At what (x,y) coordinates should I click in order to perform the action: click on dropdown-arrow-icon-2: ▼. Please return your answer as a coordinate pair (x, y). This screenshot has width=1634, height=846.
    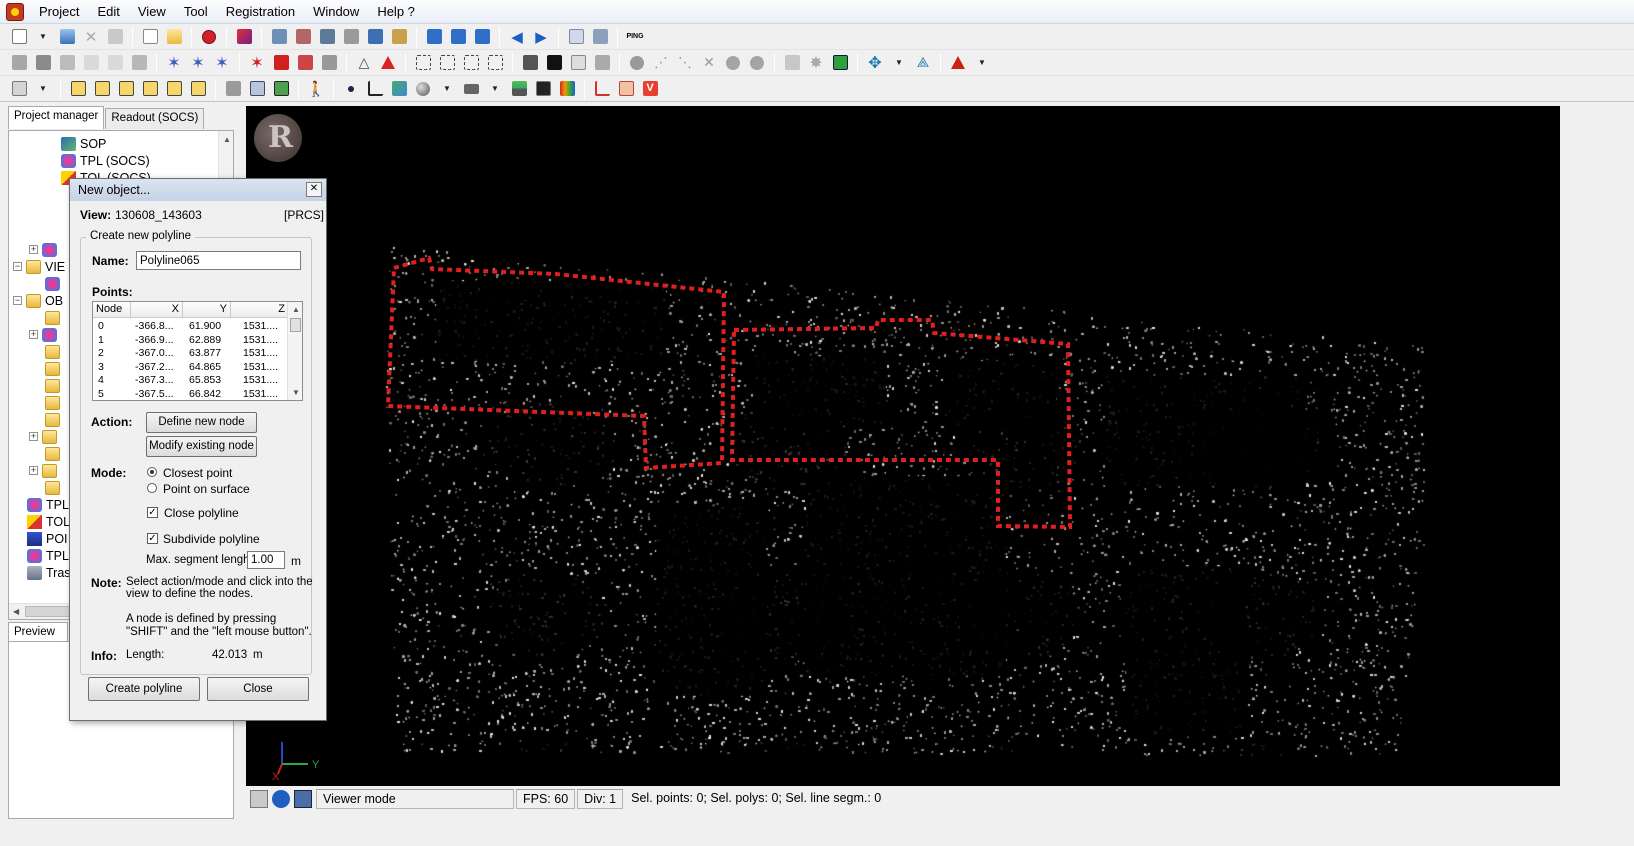
    Looking at the image, I should click on (899, 63).